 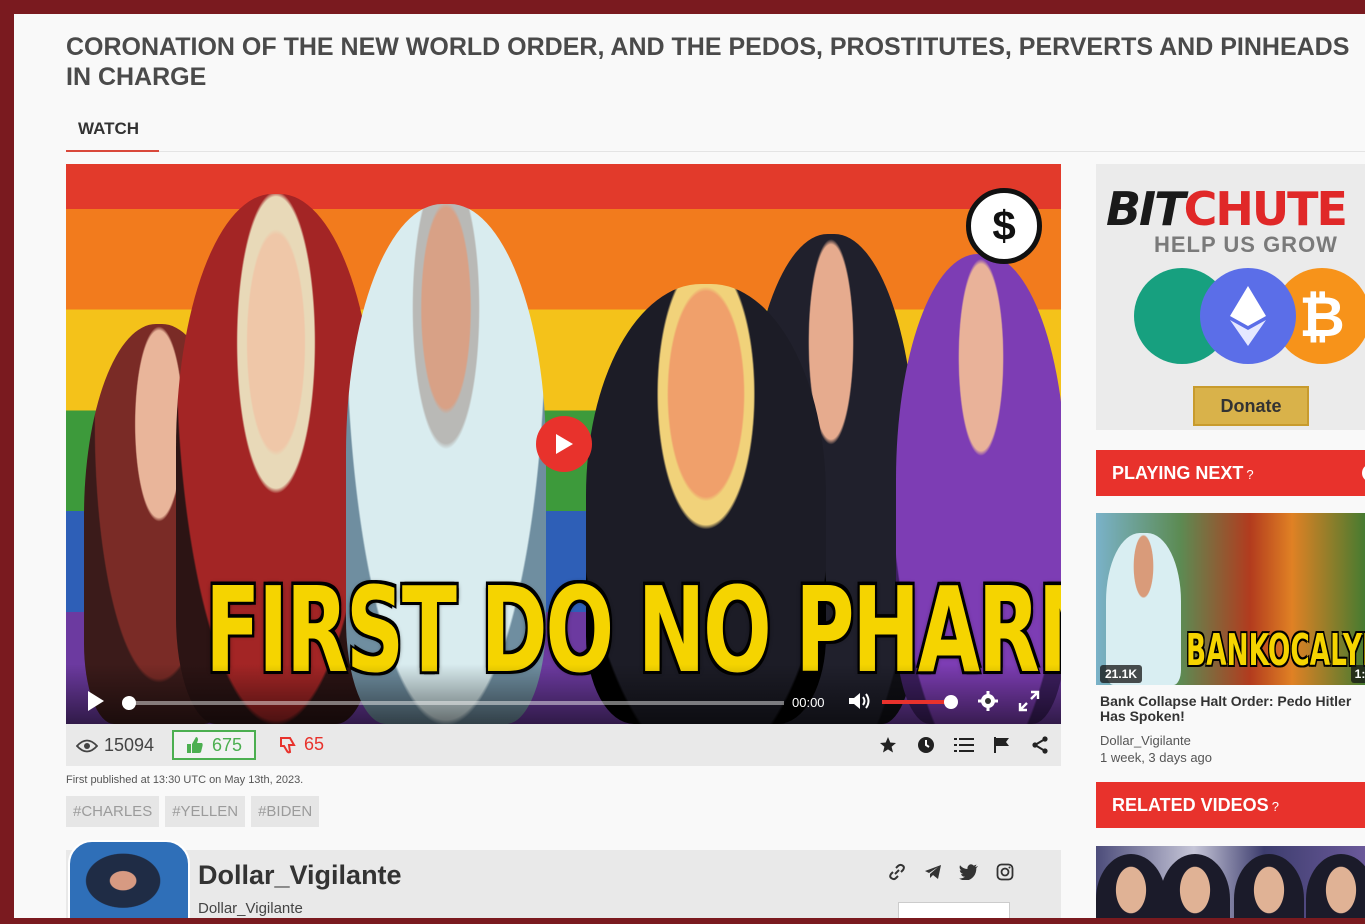 I want to click on related-videos-label: RELATED VIDEOS, so click(x=1190, y=805).